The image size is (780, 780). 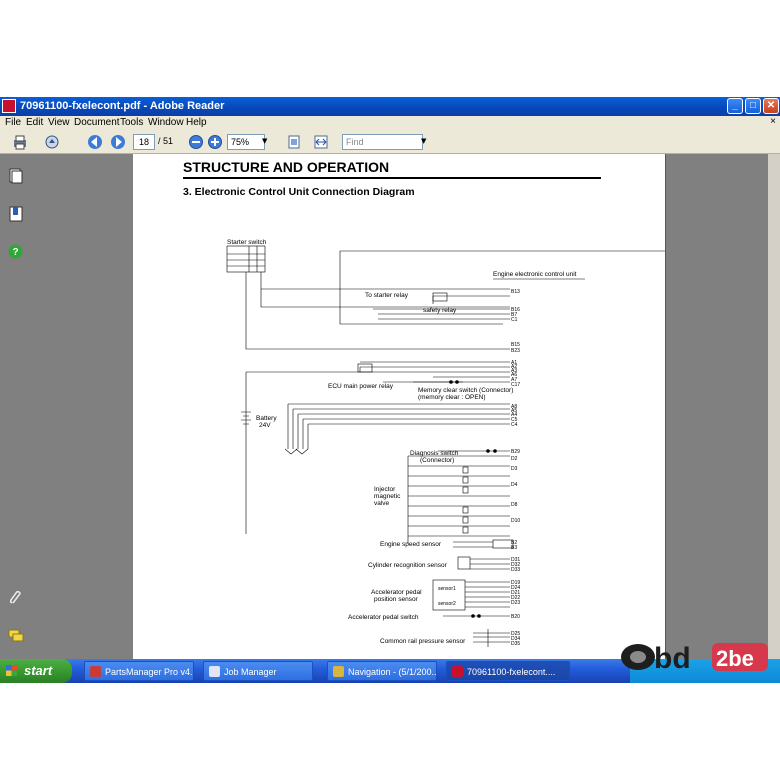 I want to click on label-to-starter-relay: To starter relay, so click(x=387, y=295).